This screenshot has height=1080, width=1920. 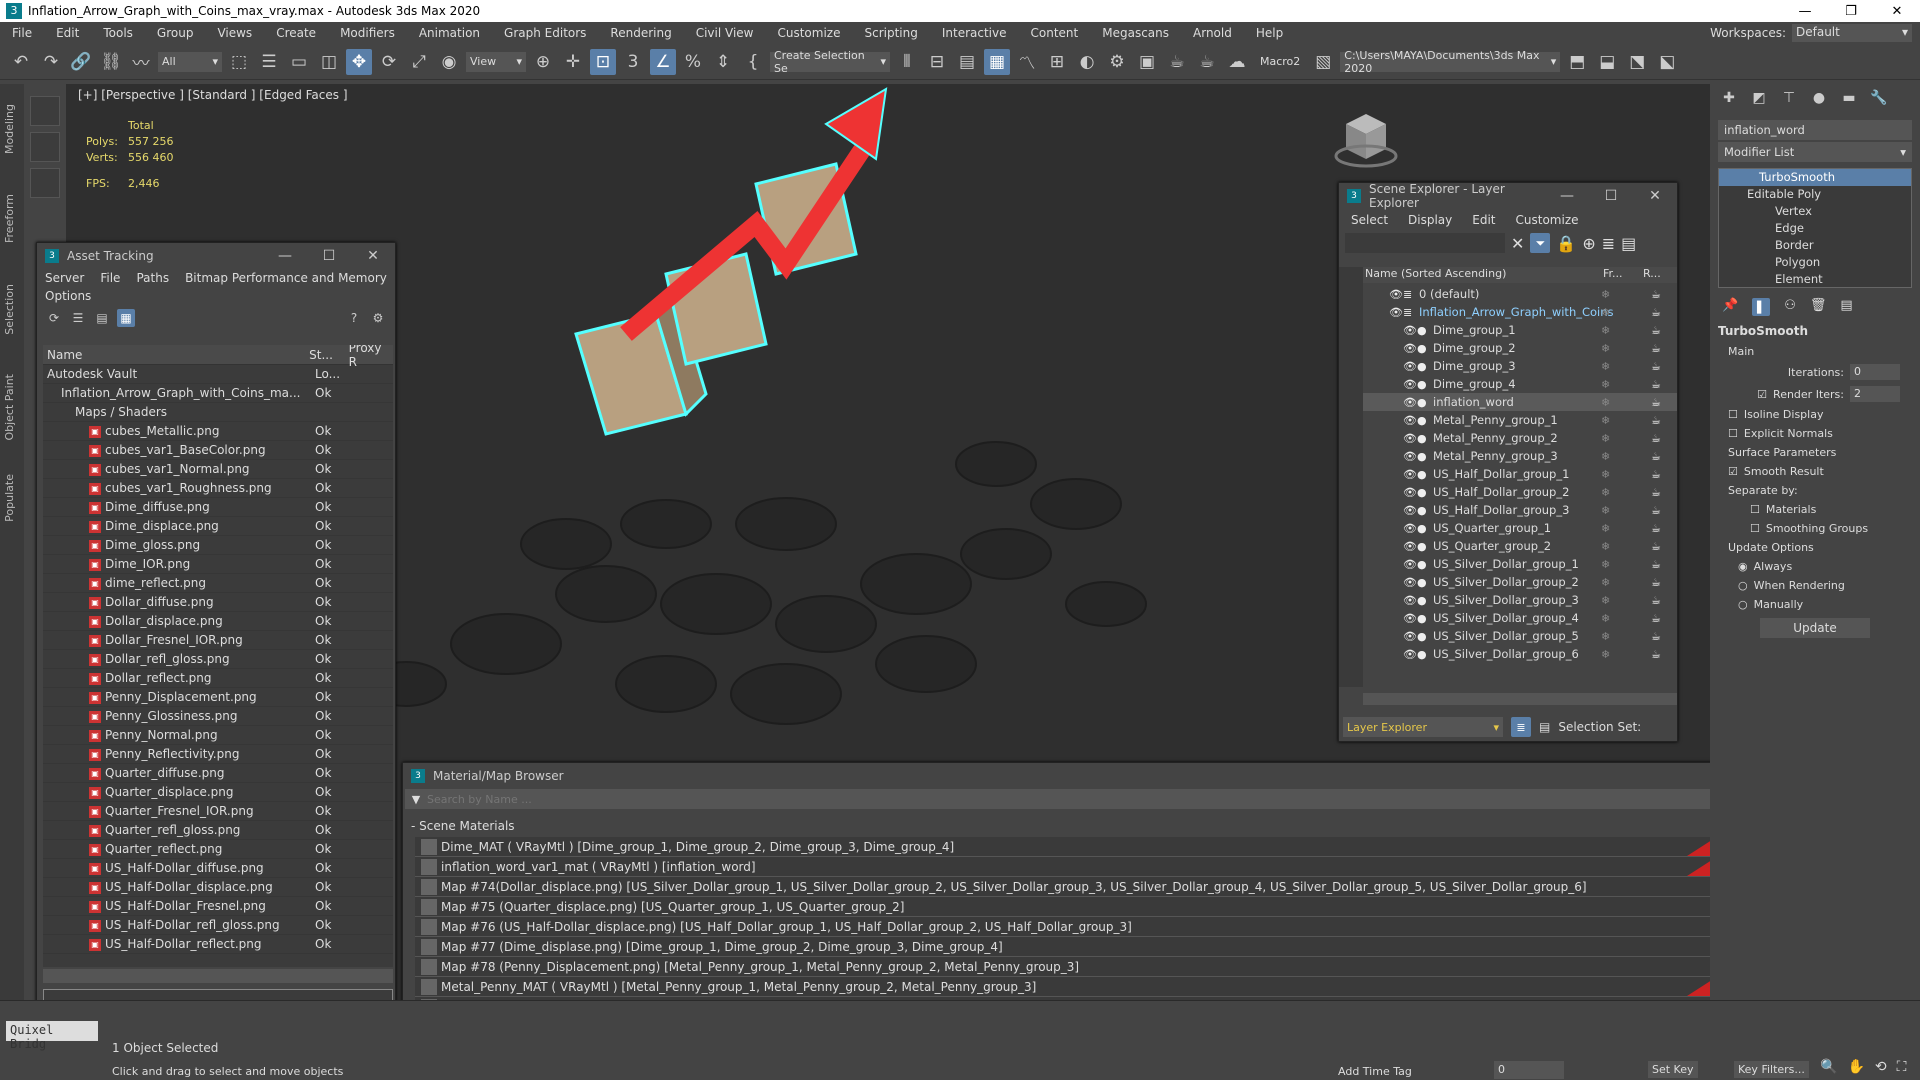 I want to click on menu-edit: Edit, so click(x=1483, y=220).